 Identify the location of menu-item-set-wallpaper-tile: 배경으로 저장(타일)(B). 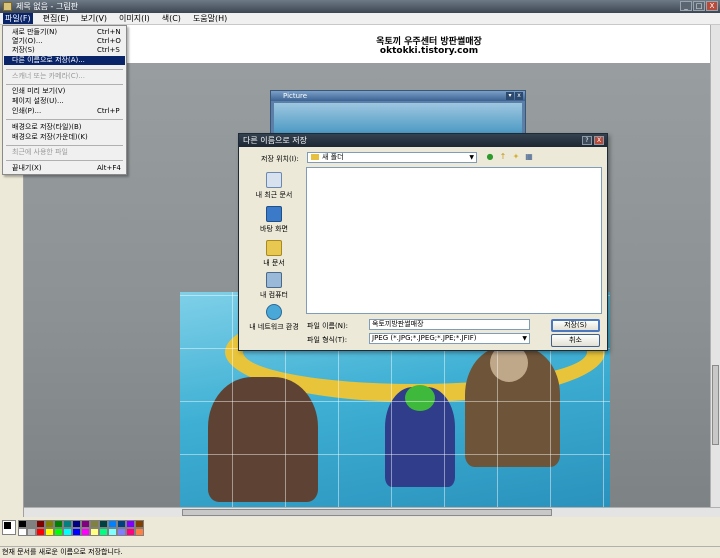
(64, 127).